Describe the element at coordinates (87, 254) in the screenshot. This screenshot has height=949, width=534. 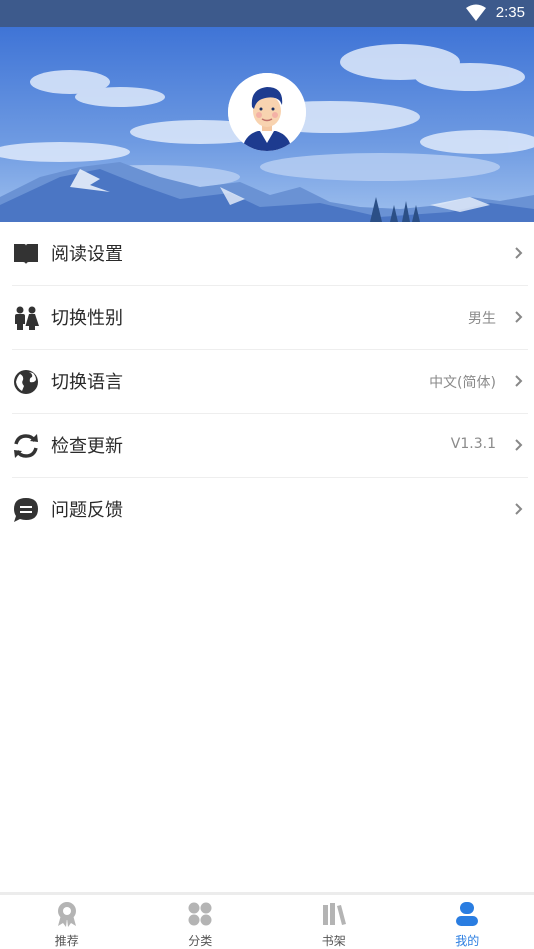
I see `menu-label: 阅读设置` at that location.